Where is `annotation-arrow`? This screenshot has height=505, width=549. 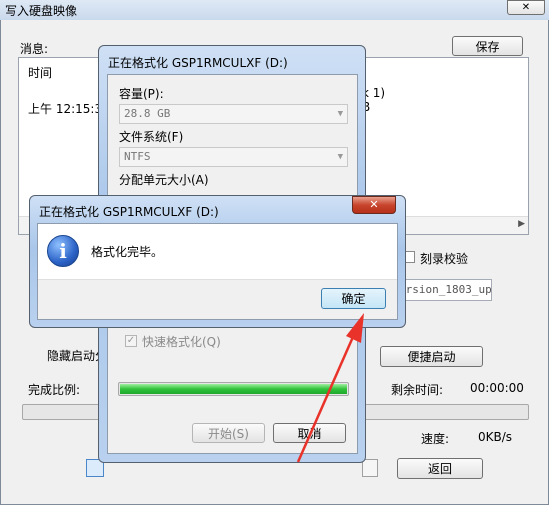
annotation-arrow is located at coordinates (330, 388).